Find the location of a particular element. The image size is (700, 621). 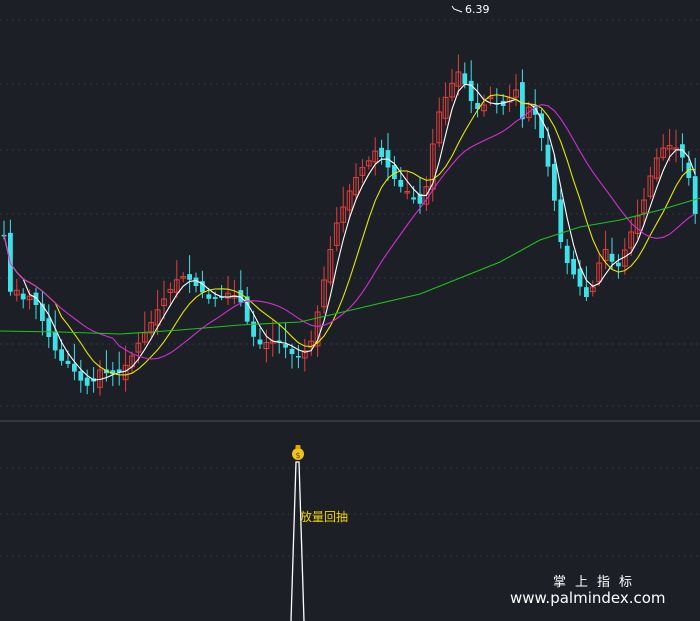

watermark: 掌上指标 www.palmindex.com is located at coordinates (588, 591).